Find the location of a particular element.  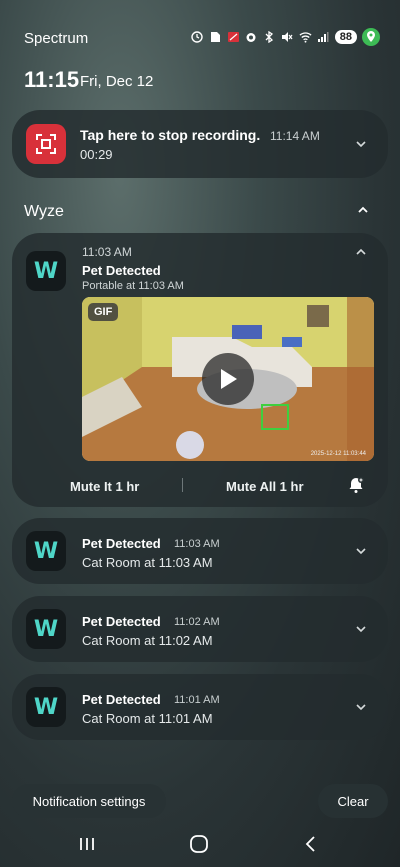

notification-subtitle: Cat Room at 11:01 AM is located at coordinates (147, 718).